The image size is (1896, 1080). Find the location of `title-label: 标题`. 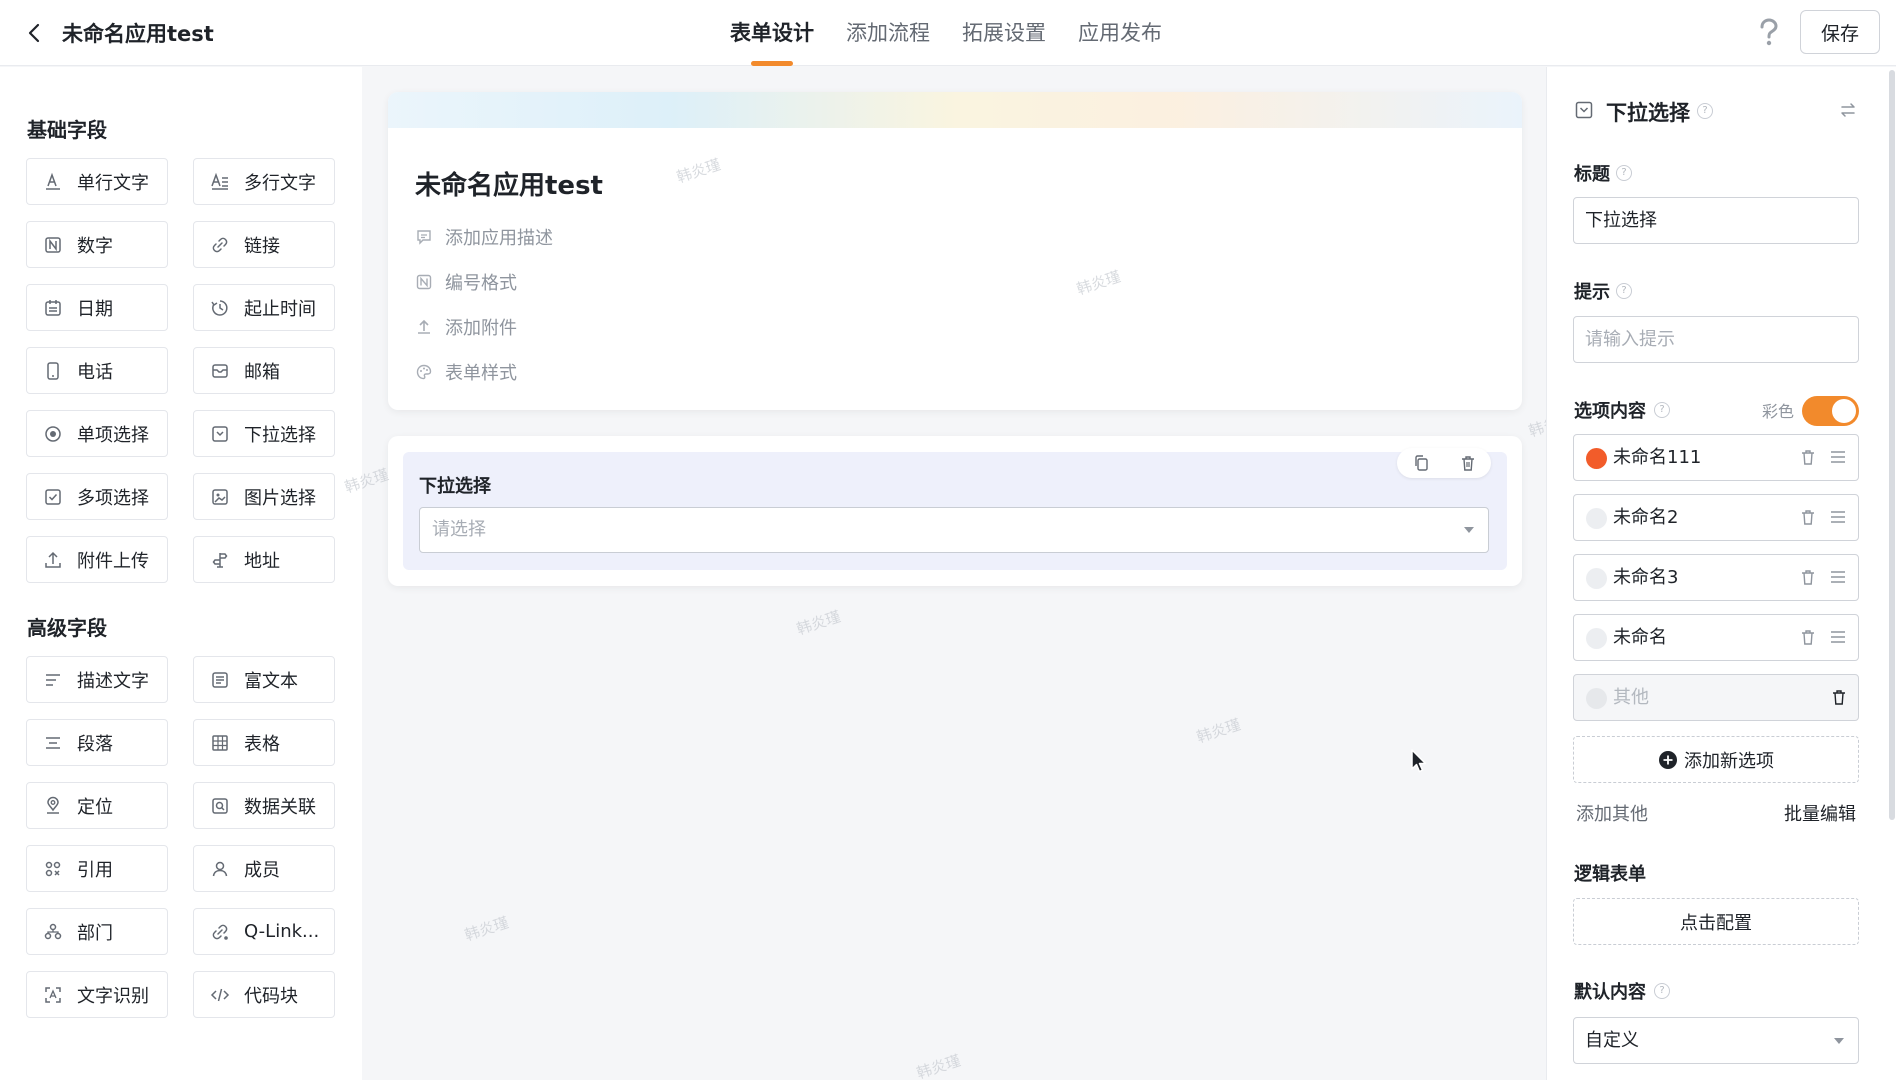

title-label: 标题 is located at coordinates (1592, 174).